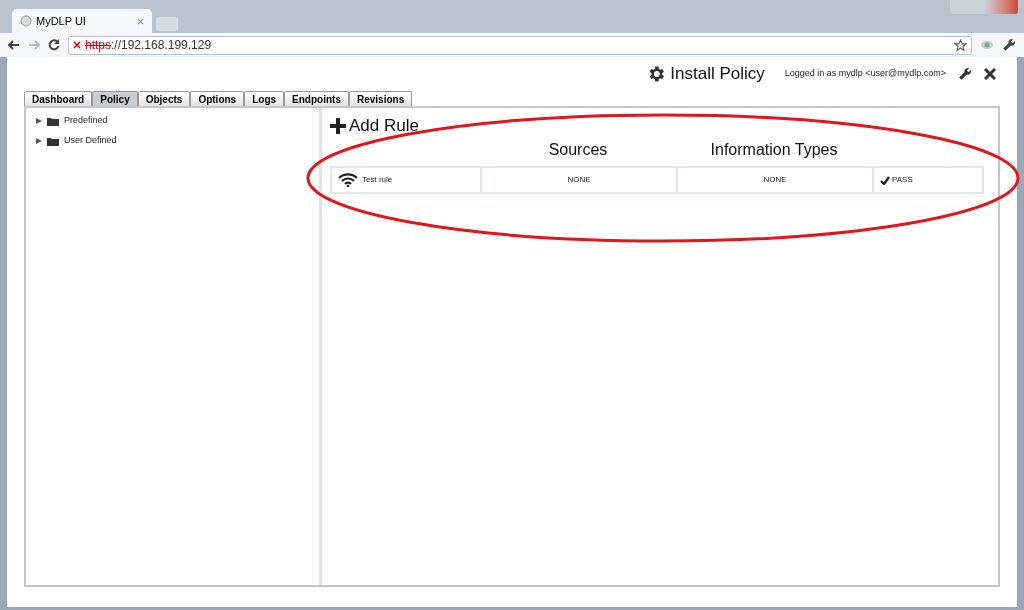  I want to click on plus-icon, so click(338, 126).